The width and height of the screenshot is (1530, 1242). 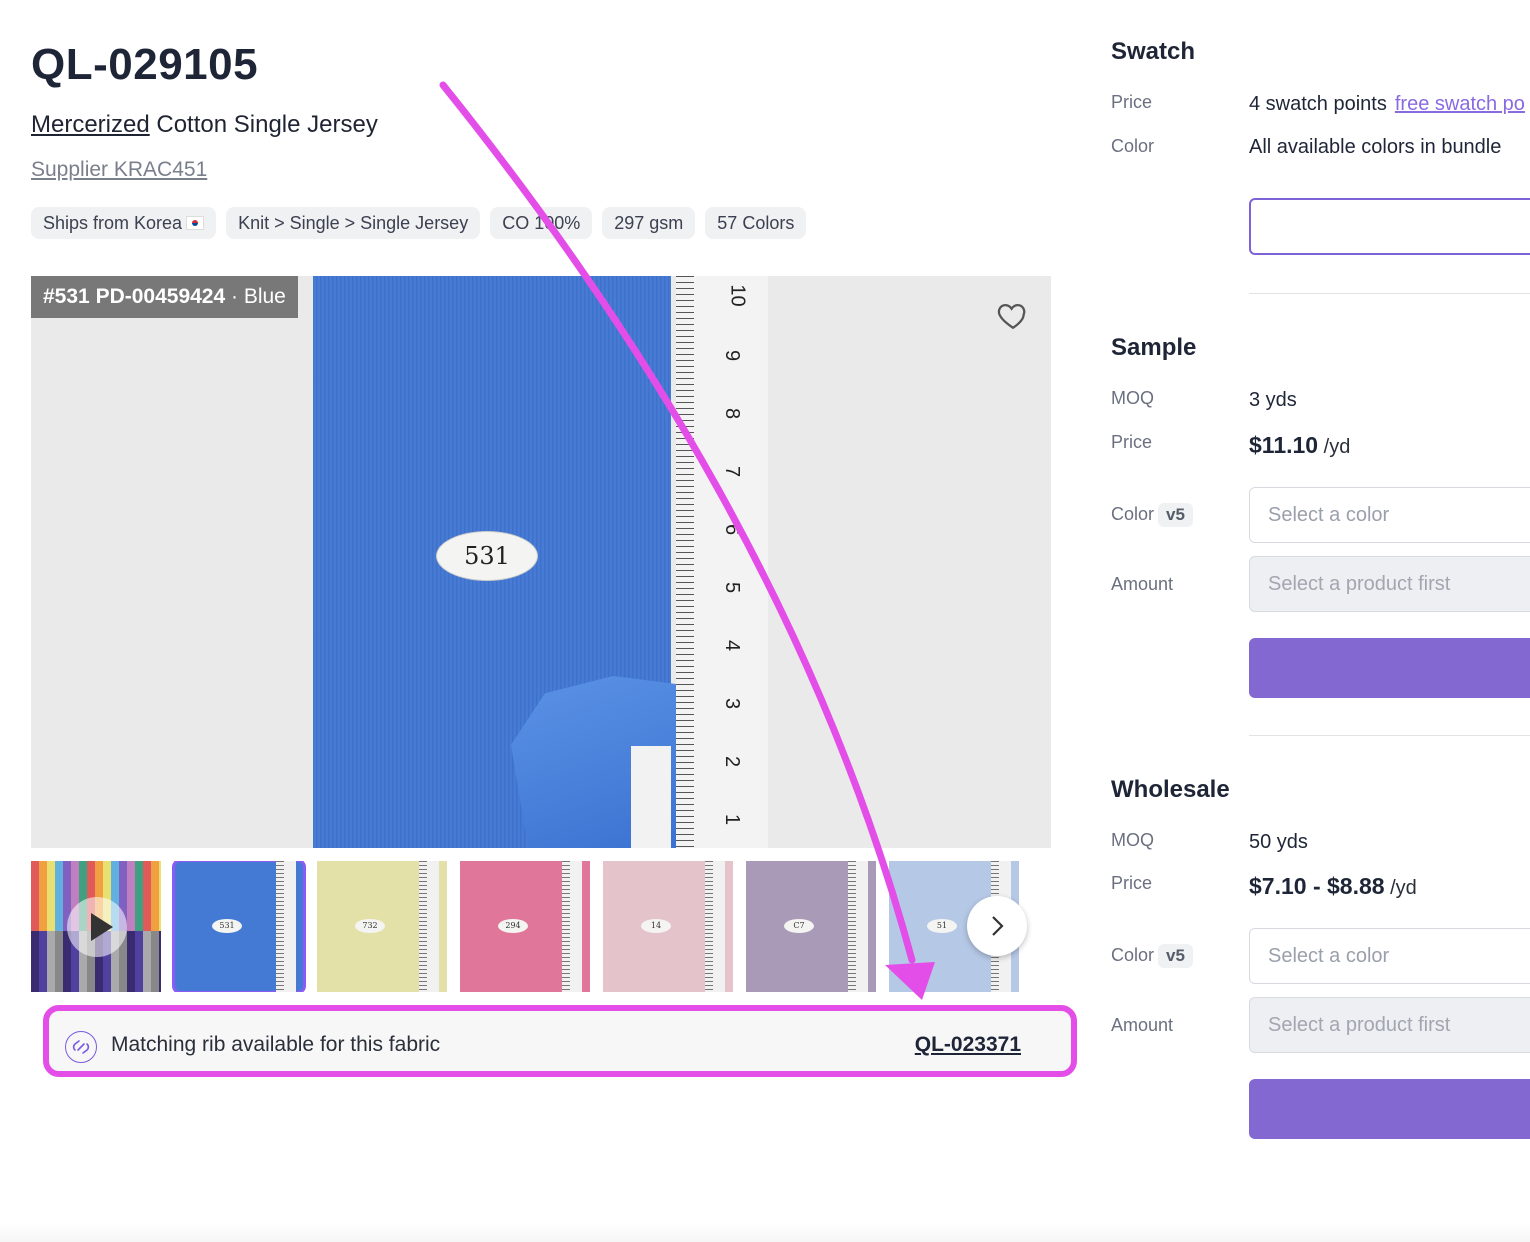 What do you see at coordinates (276, 1044) in the screenshot?
I see `rib-message: Matching rib available for this fabric` at bounding box center [276, 1044].